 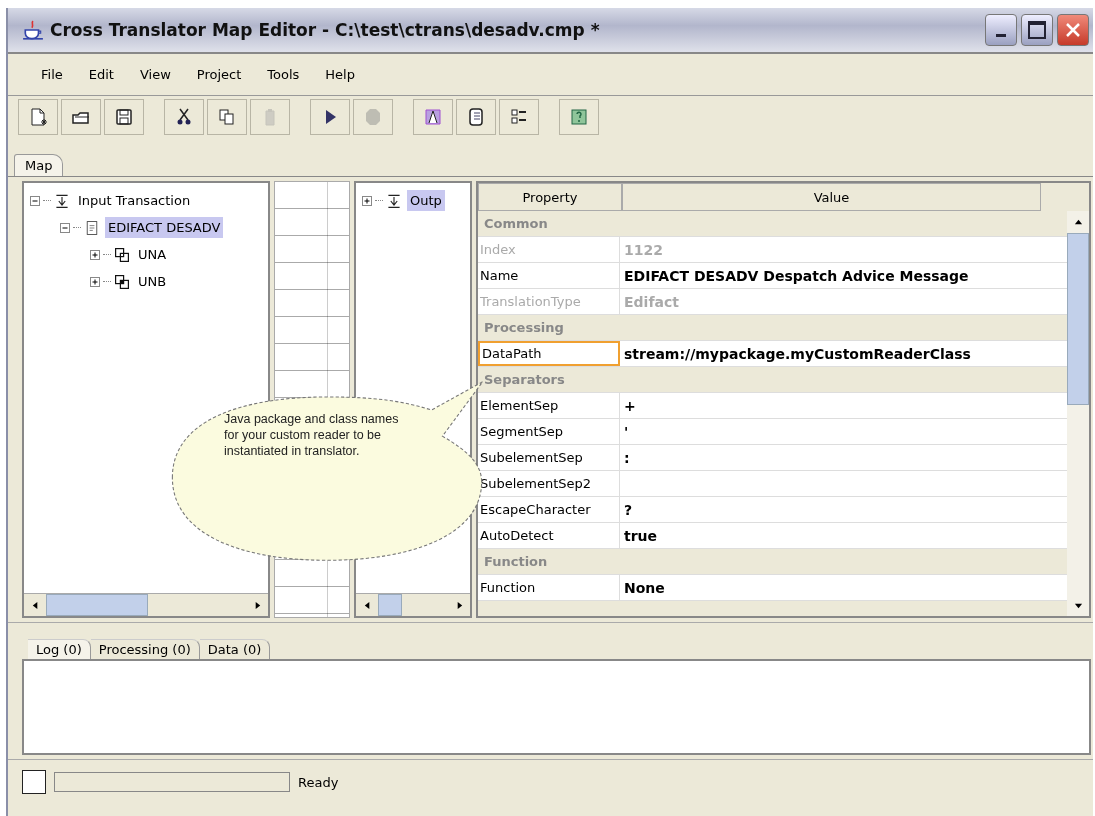 I want to click on window-title: Cross Translator Map Editor - C:\test\ctrans\desadv.cmp *, so click(x=325, y=30).